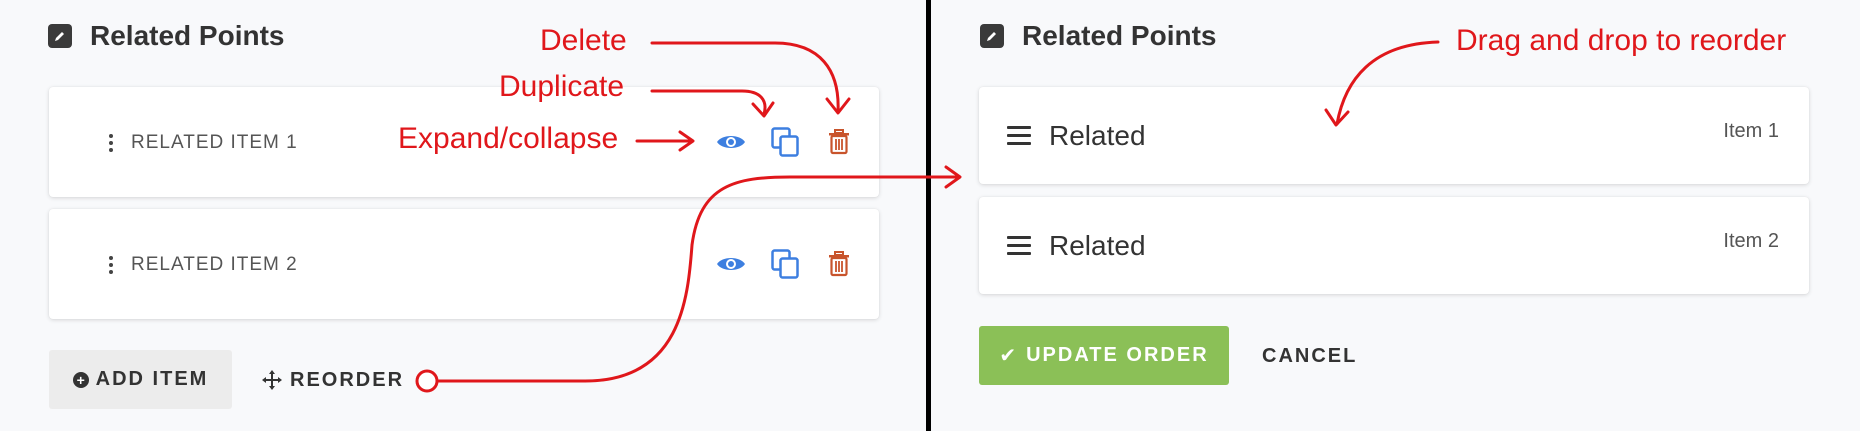 The width and height of the screenshot is (1860, 431). Describe the element at coordinates (214, 142) in the screenshot. I see `item-label: RELATED ITEM 1` at that location.